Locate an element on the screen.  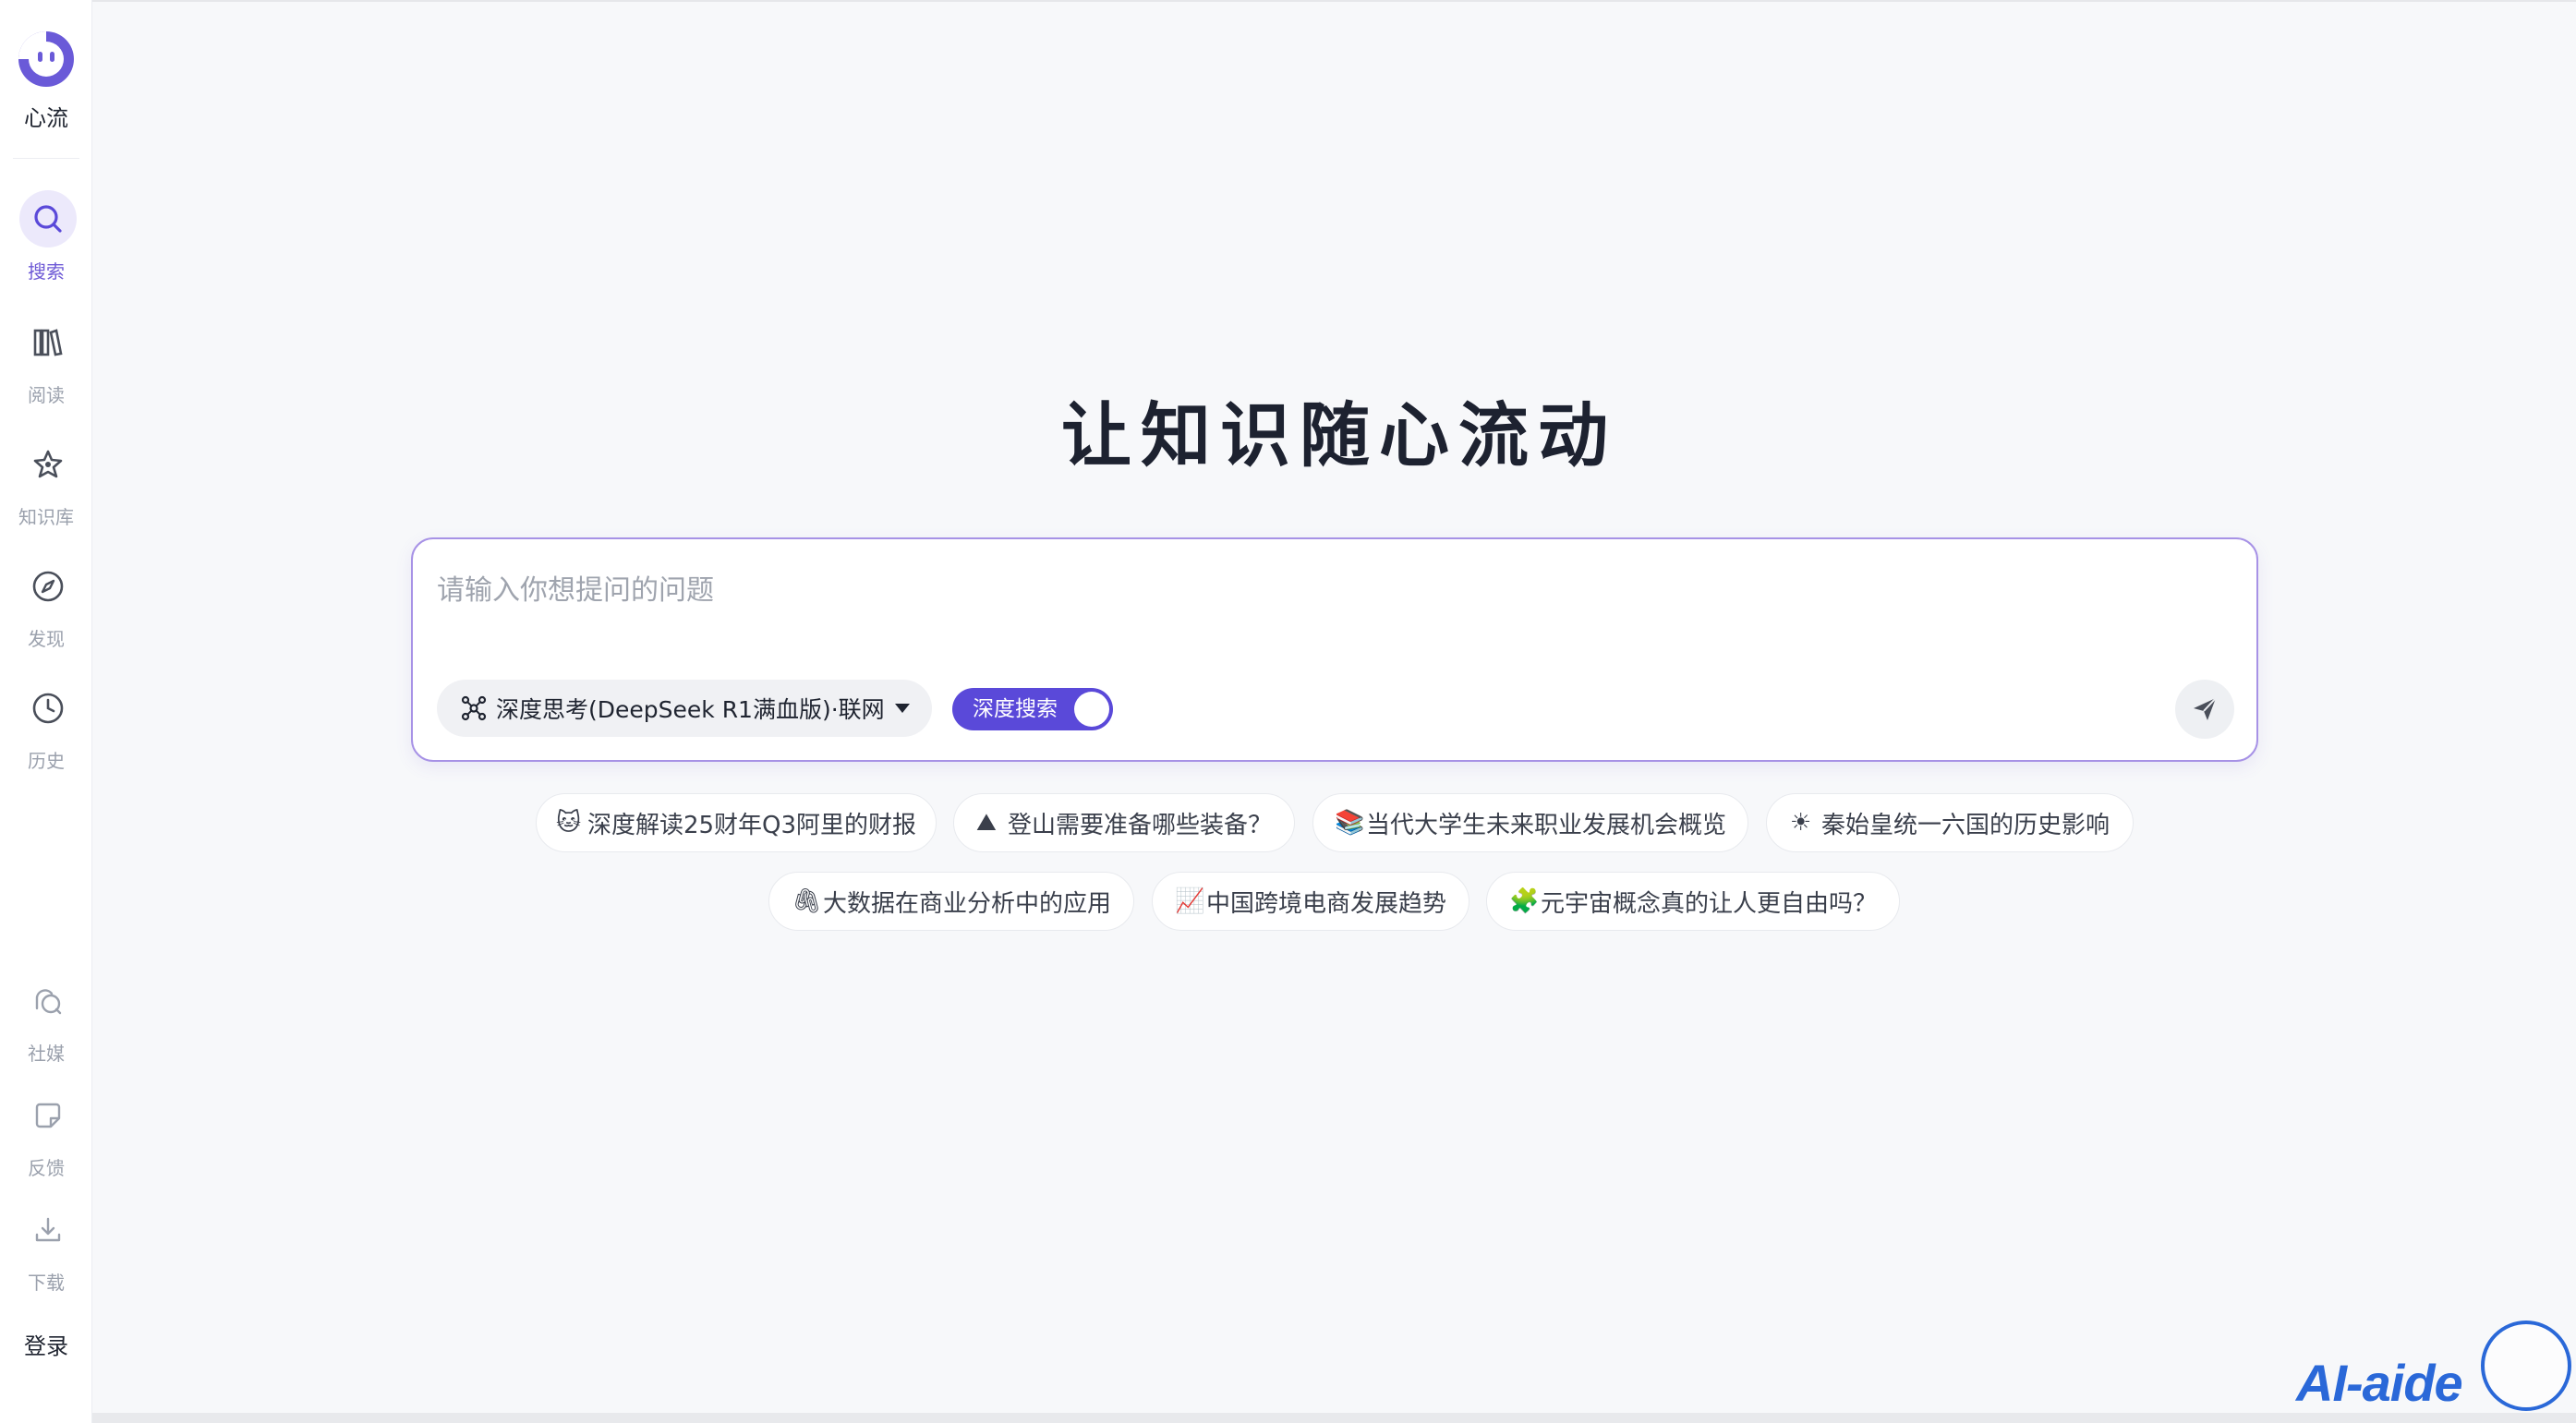
knowledge-icon is located at coordinates (48, 464).